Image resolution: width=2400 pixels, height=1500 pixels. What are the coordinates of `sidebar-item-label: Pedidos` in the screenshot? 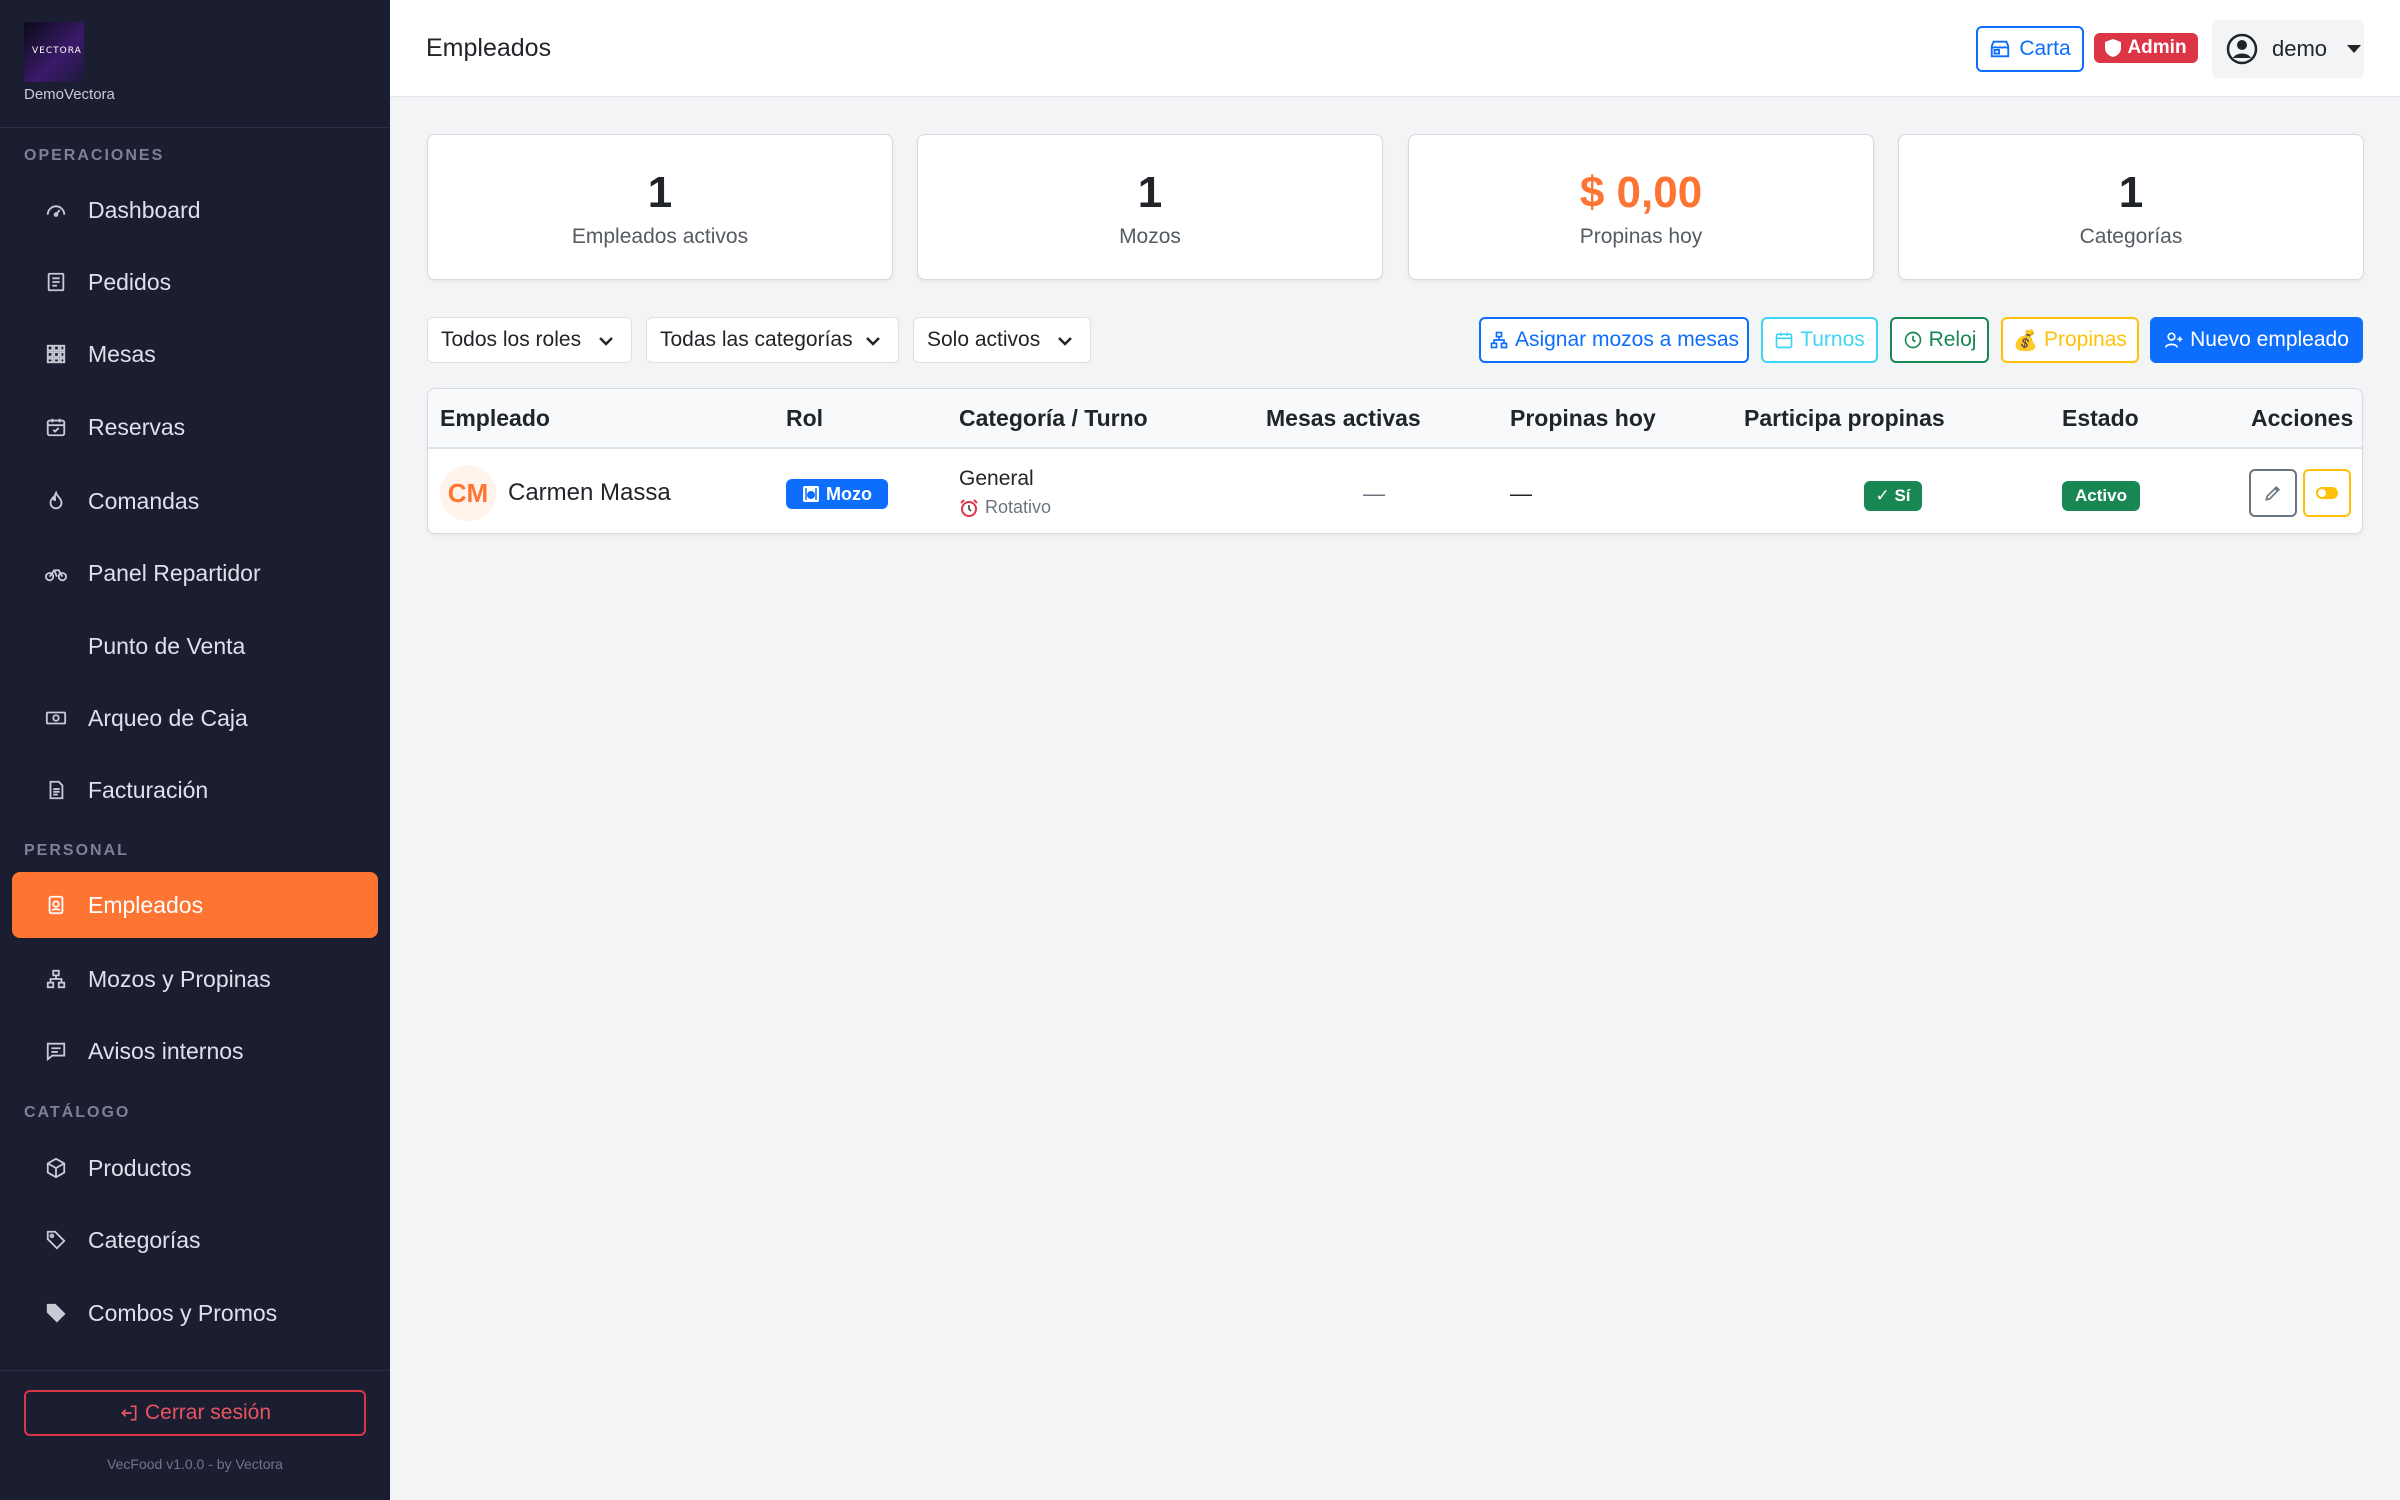 It's located at (130, 281).